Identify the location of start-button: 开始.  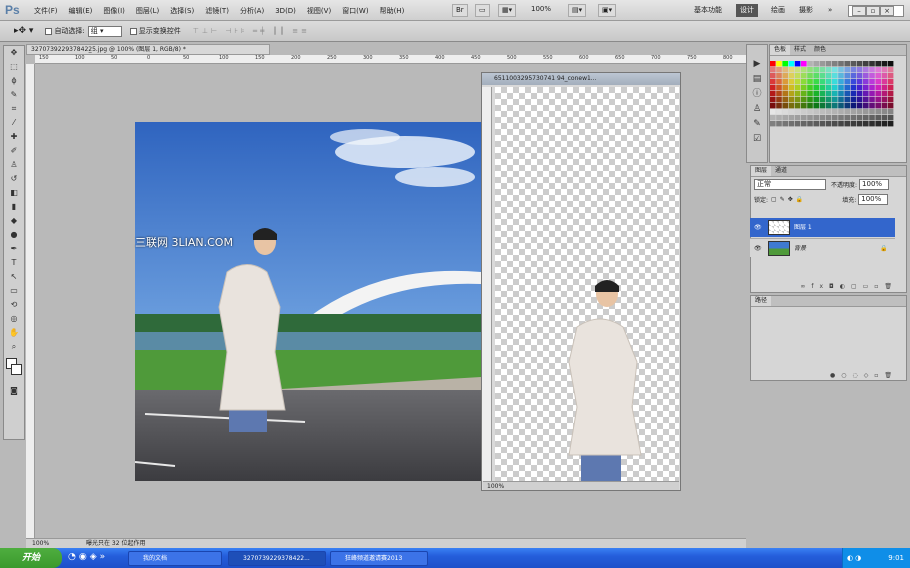
(31, 558).